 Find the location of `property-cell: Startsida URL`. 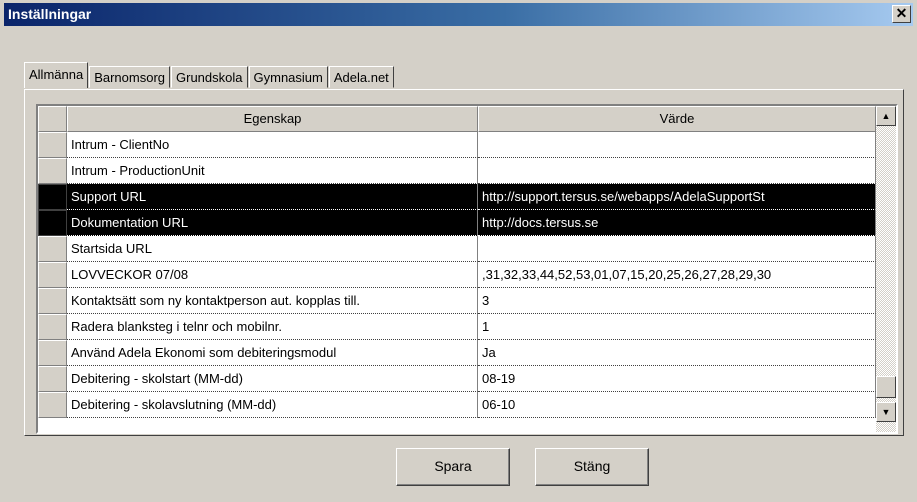

property-cell: Startsida URL is located at coordinates (272, 249).